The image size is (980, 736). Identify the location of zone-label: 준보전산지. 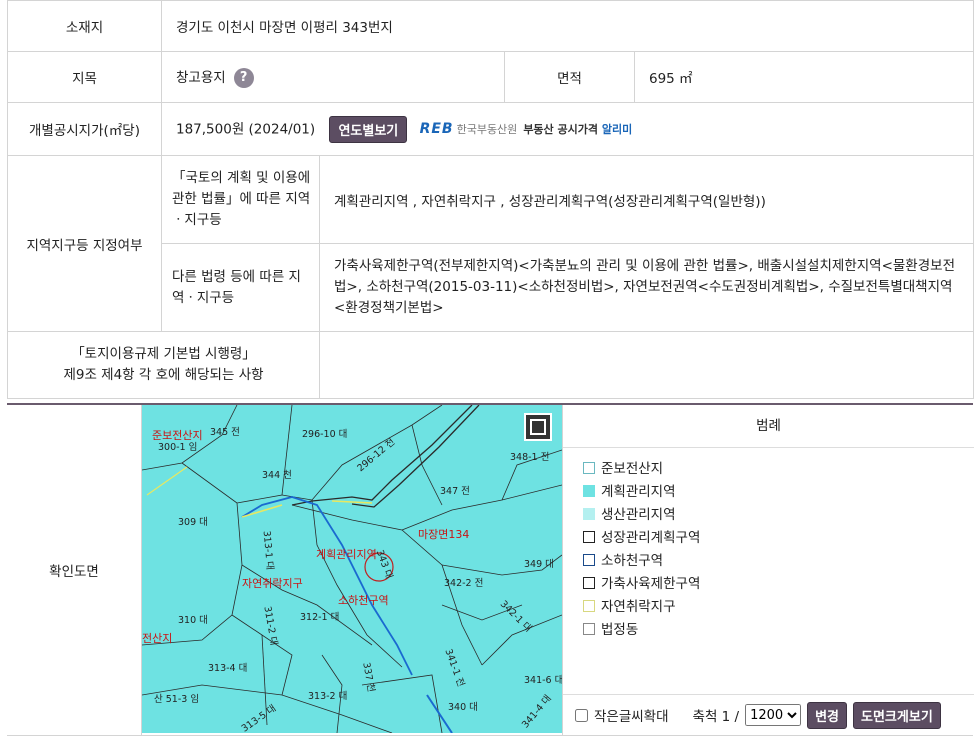
(177, 435).